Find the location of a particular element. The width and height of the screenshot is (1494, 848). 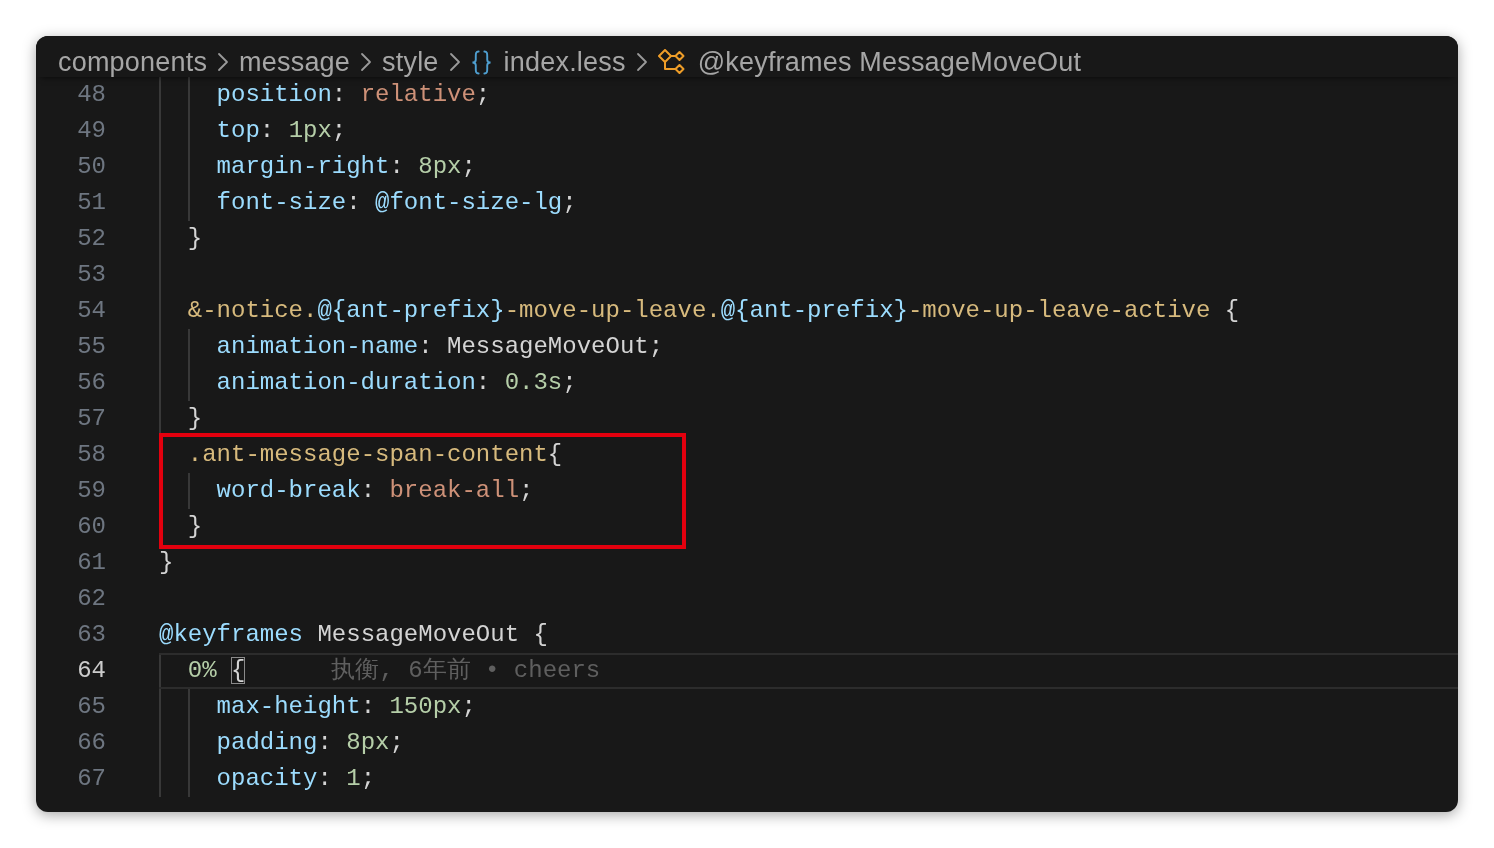

line-number: 49 is located at coordinates (91, 131).